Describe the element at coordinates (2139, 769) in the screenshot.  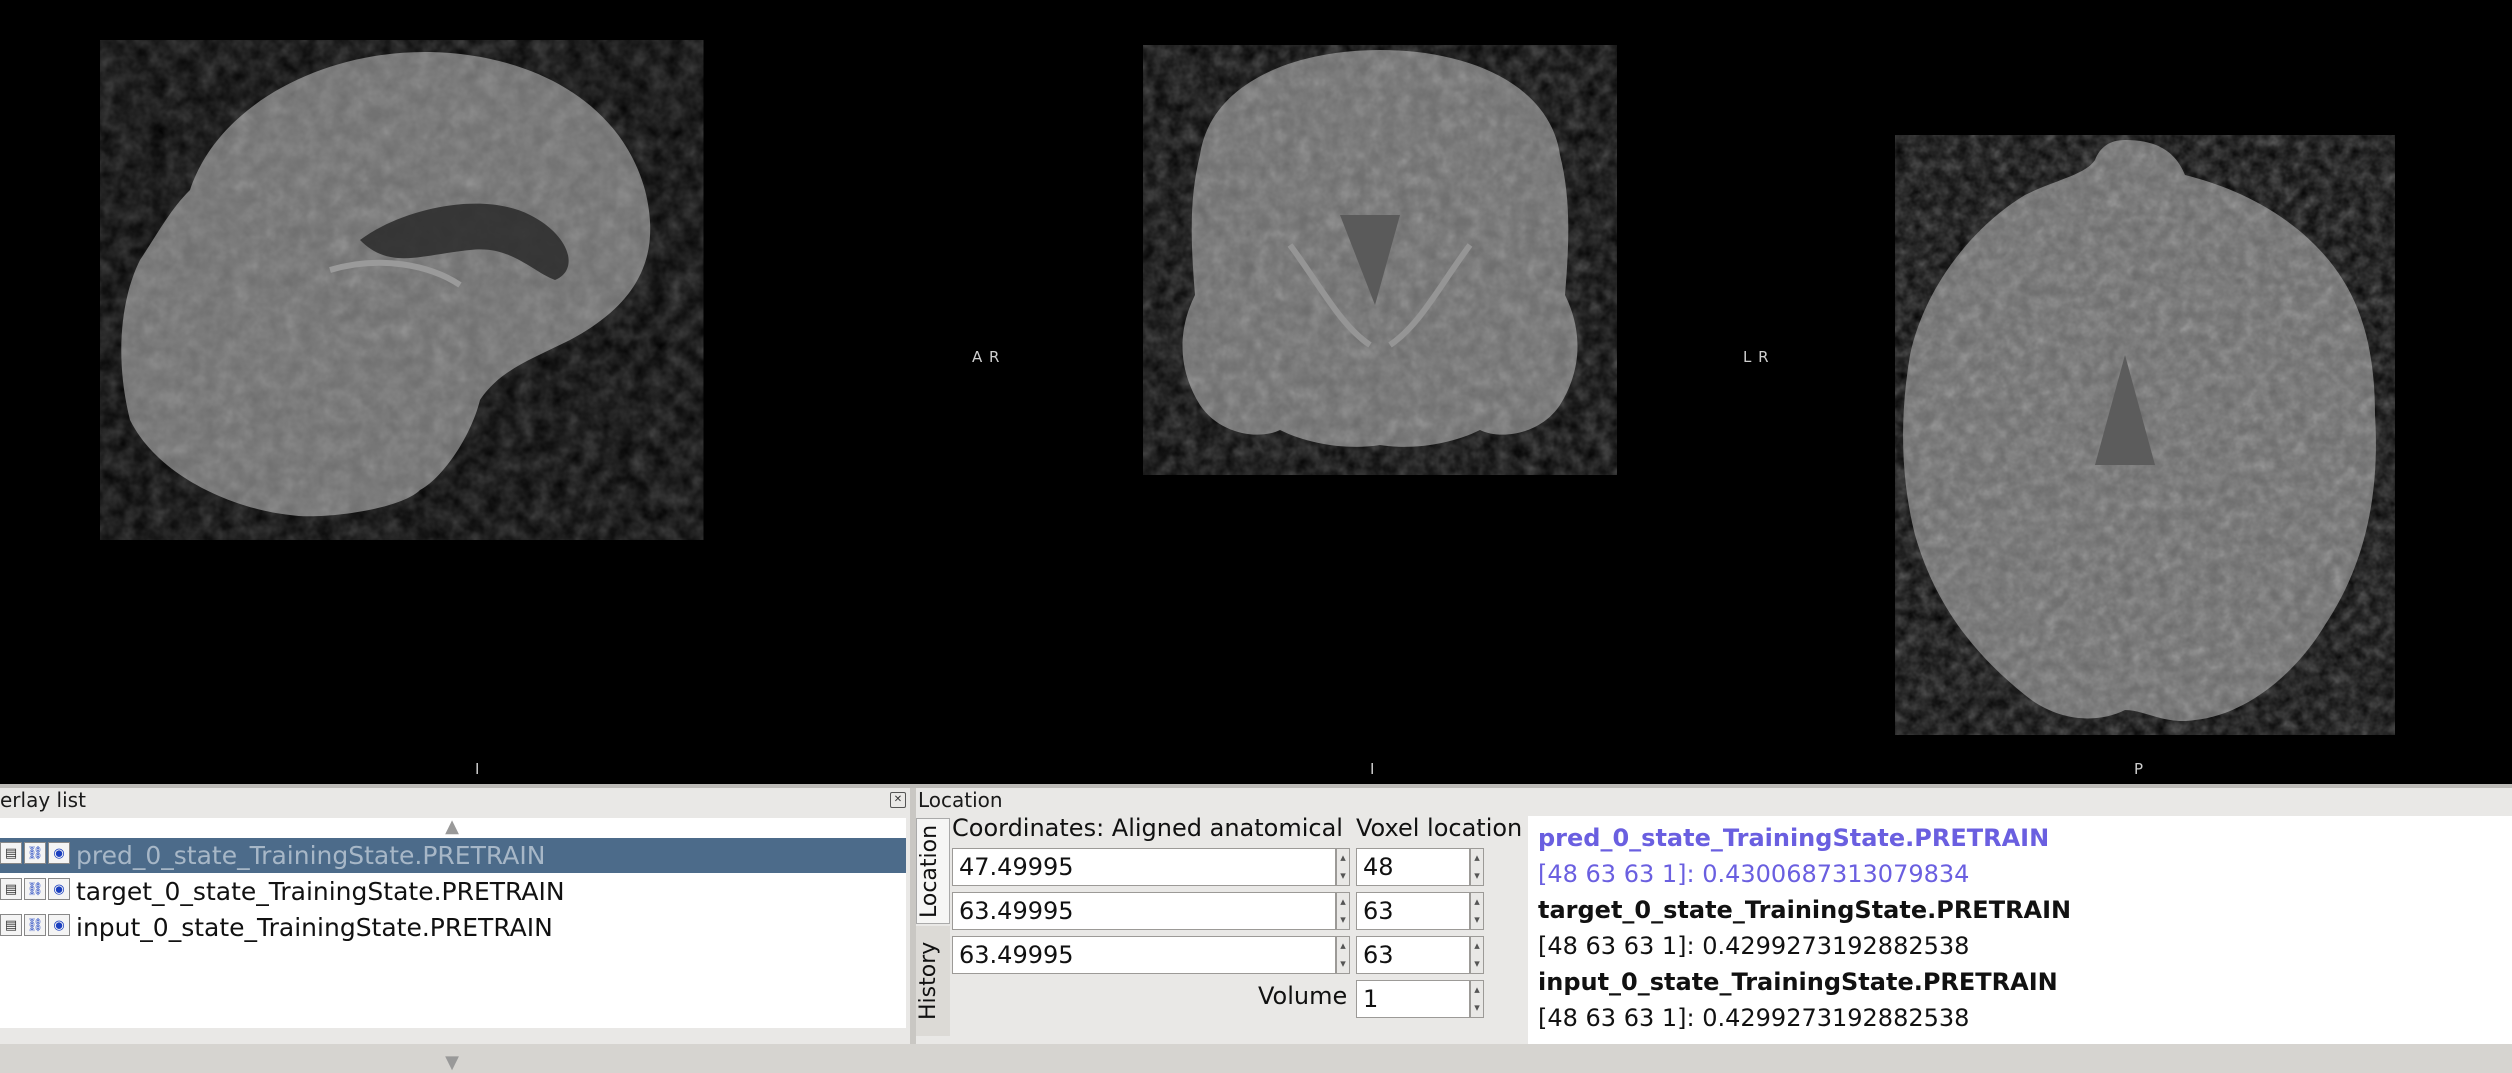
I see `axial-posterior-label: P` at that location.